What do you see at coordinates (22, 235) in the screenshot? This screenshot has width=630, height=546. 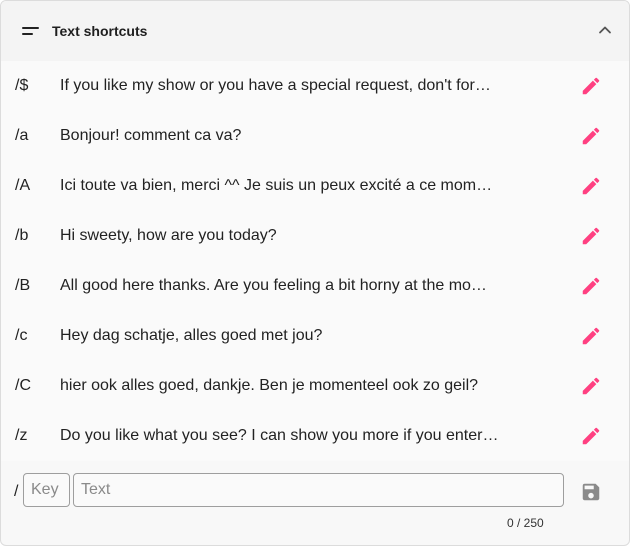 I see `shortcut-key: /b` at bounding box center [22, 235].